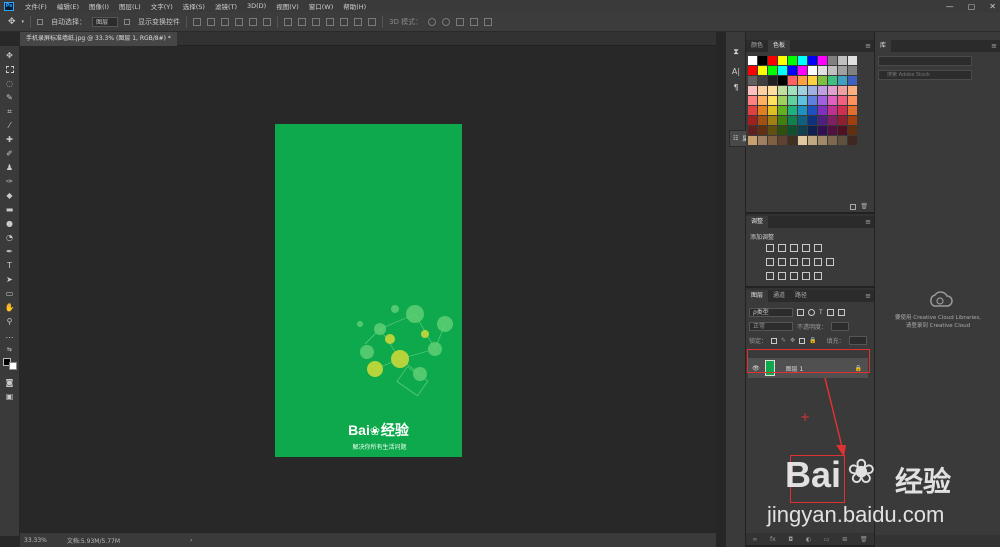  I want to click on lock-artboard-icon, so click(802, 340).